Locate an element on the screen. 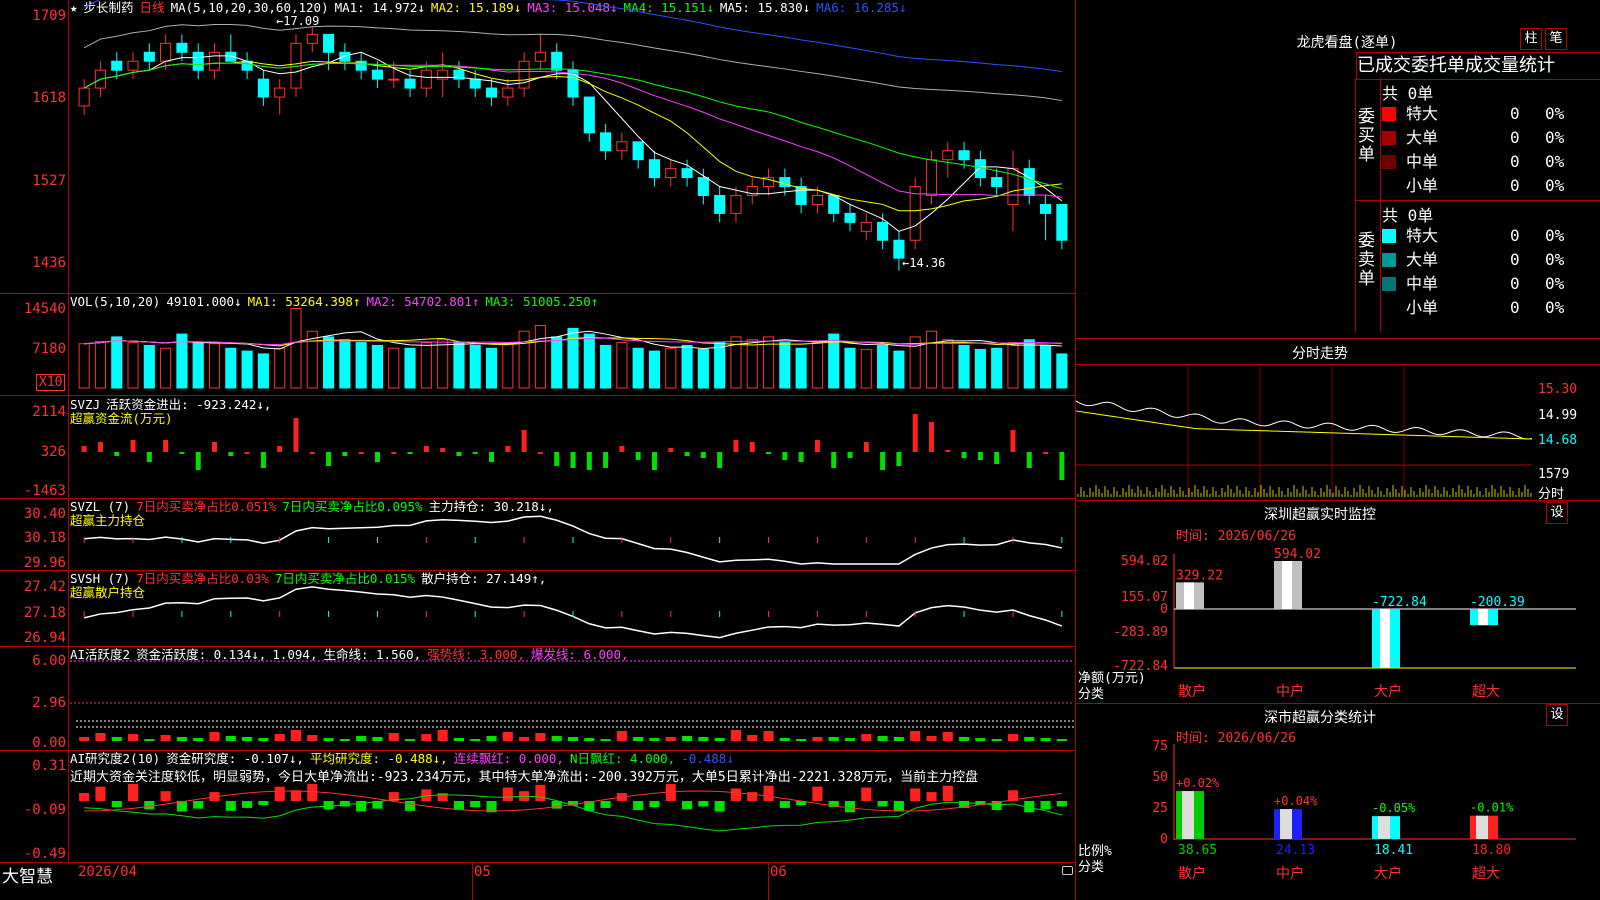  bar-mode-button: 柱 is located at coordinates (1531, 39).